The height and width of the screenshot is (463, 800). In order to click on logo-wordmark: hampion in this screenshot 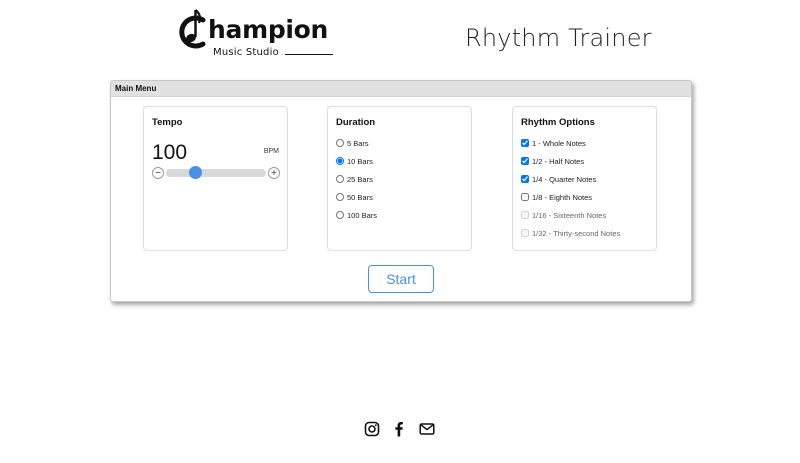, I will do `click(268, 29)`.